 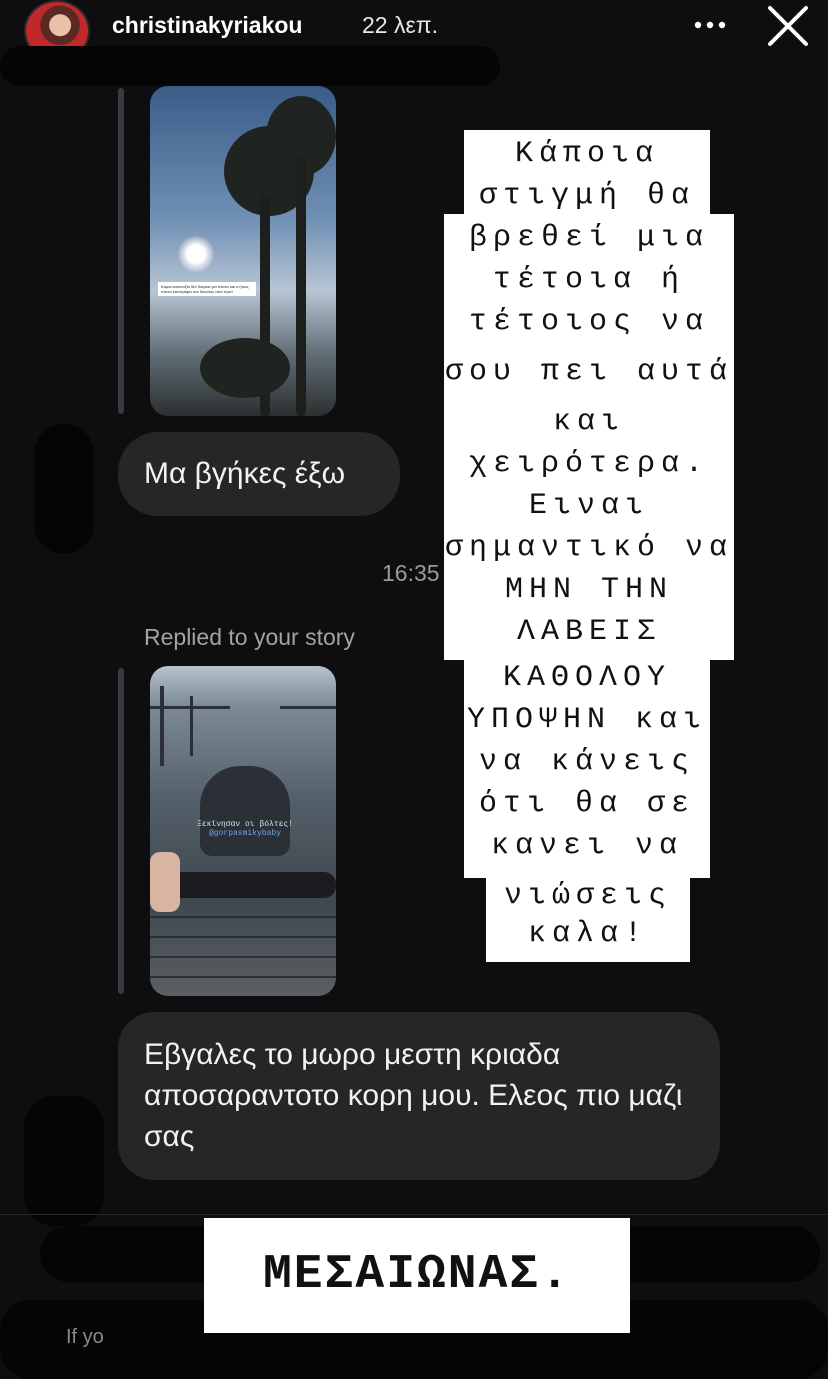 What do you see at coordinates (589, 548) in the screenshot?
I see `overlay-text-line: σημαντικό να` at bounding box center [589, 548].